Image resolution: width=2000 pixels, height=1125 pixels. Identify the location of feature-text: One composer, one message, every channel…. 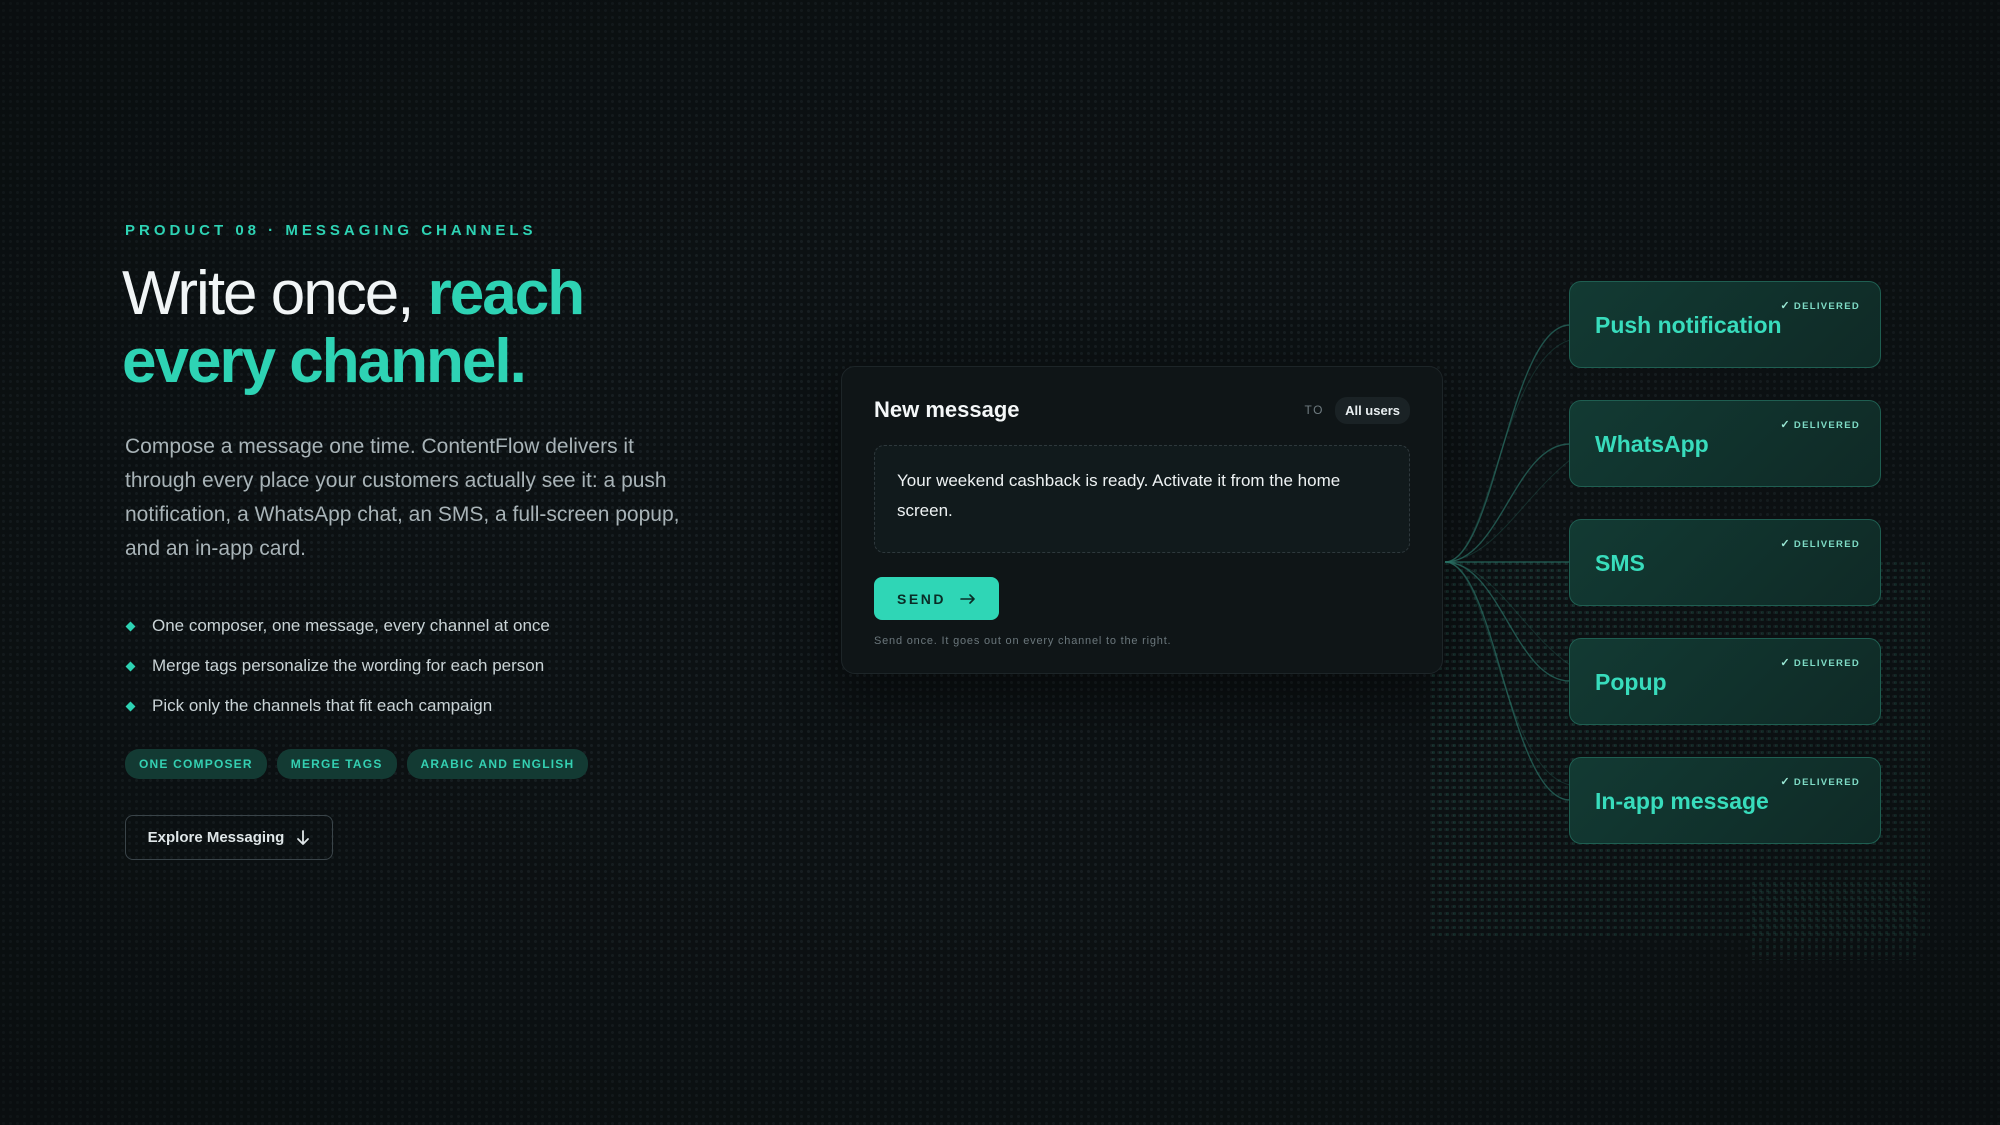
(351, 625).